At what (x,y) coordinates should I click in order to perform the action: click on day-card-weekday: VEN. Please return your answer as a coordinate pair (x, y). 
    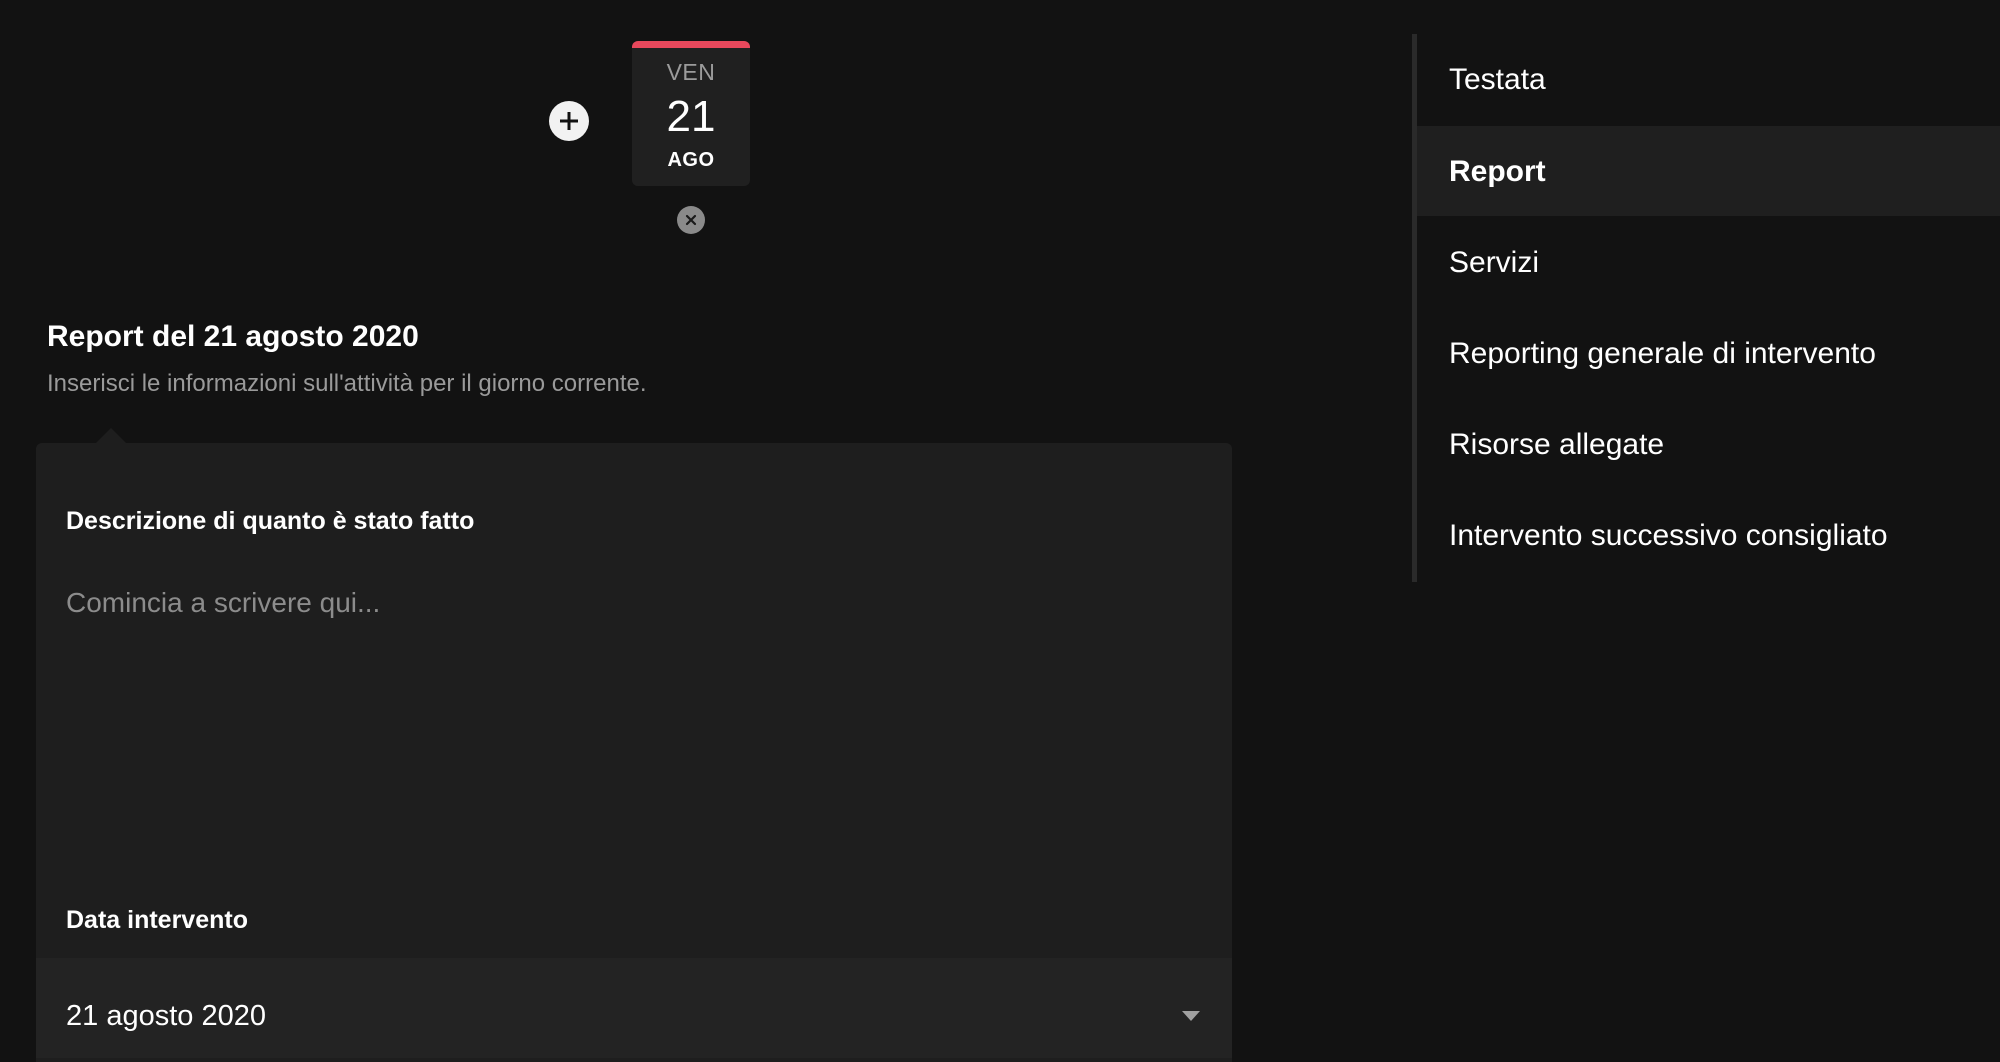
    Looking at the image, I should click on (691, 72).